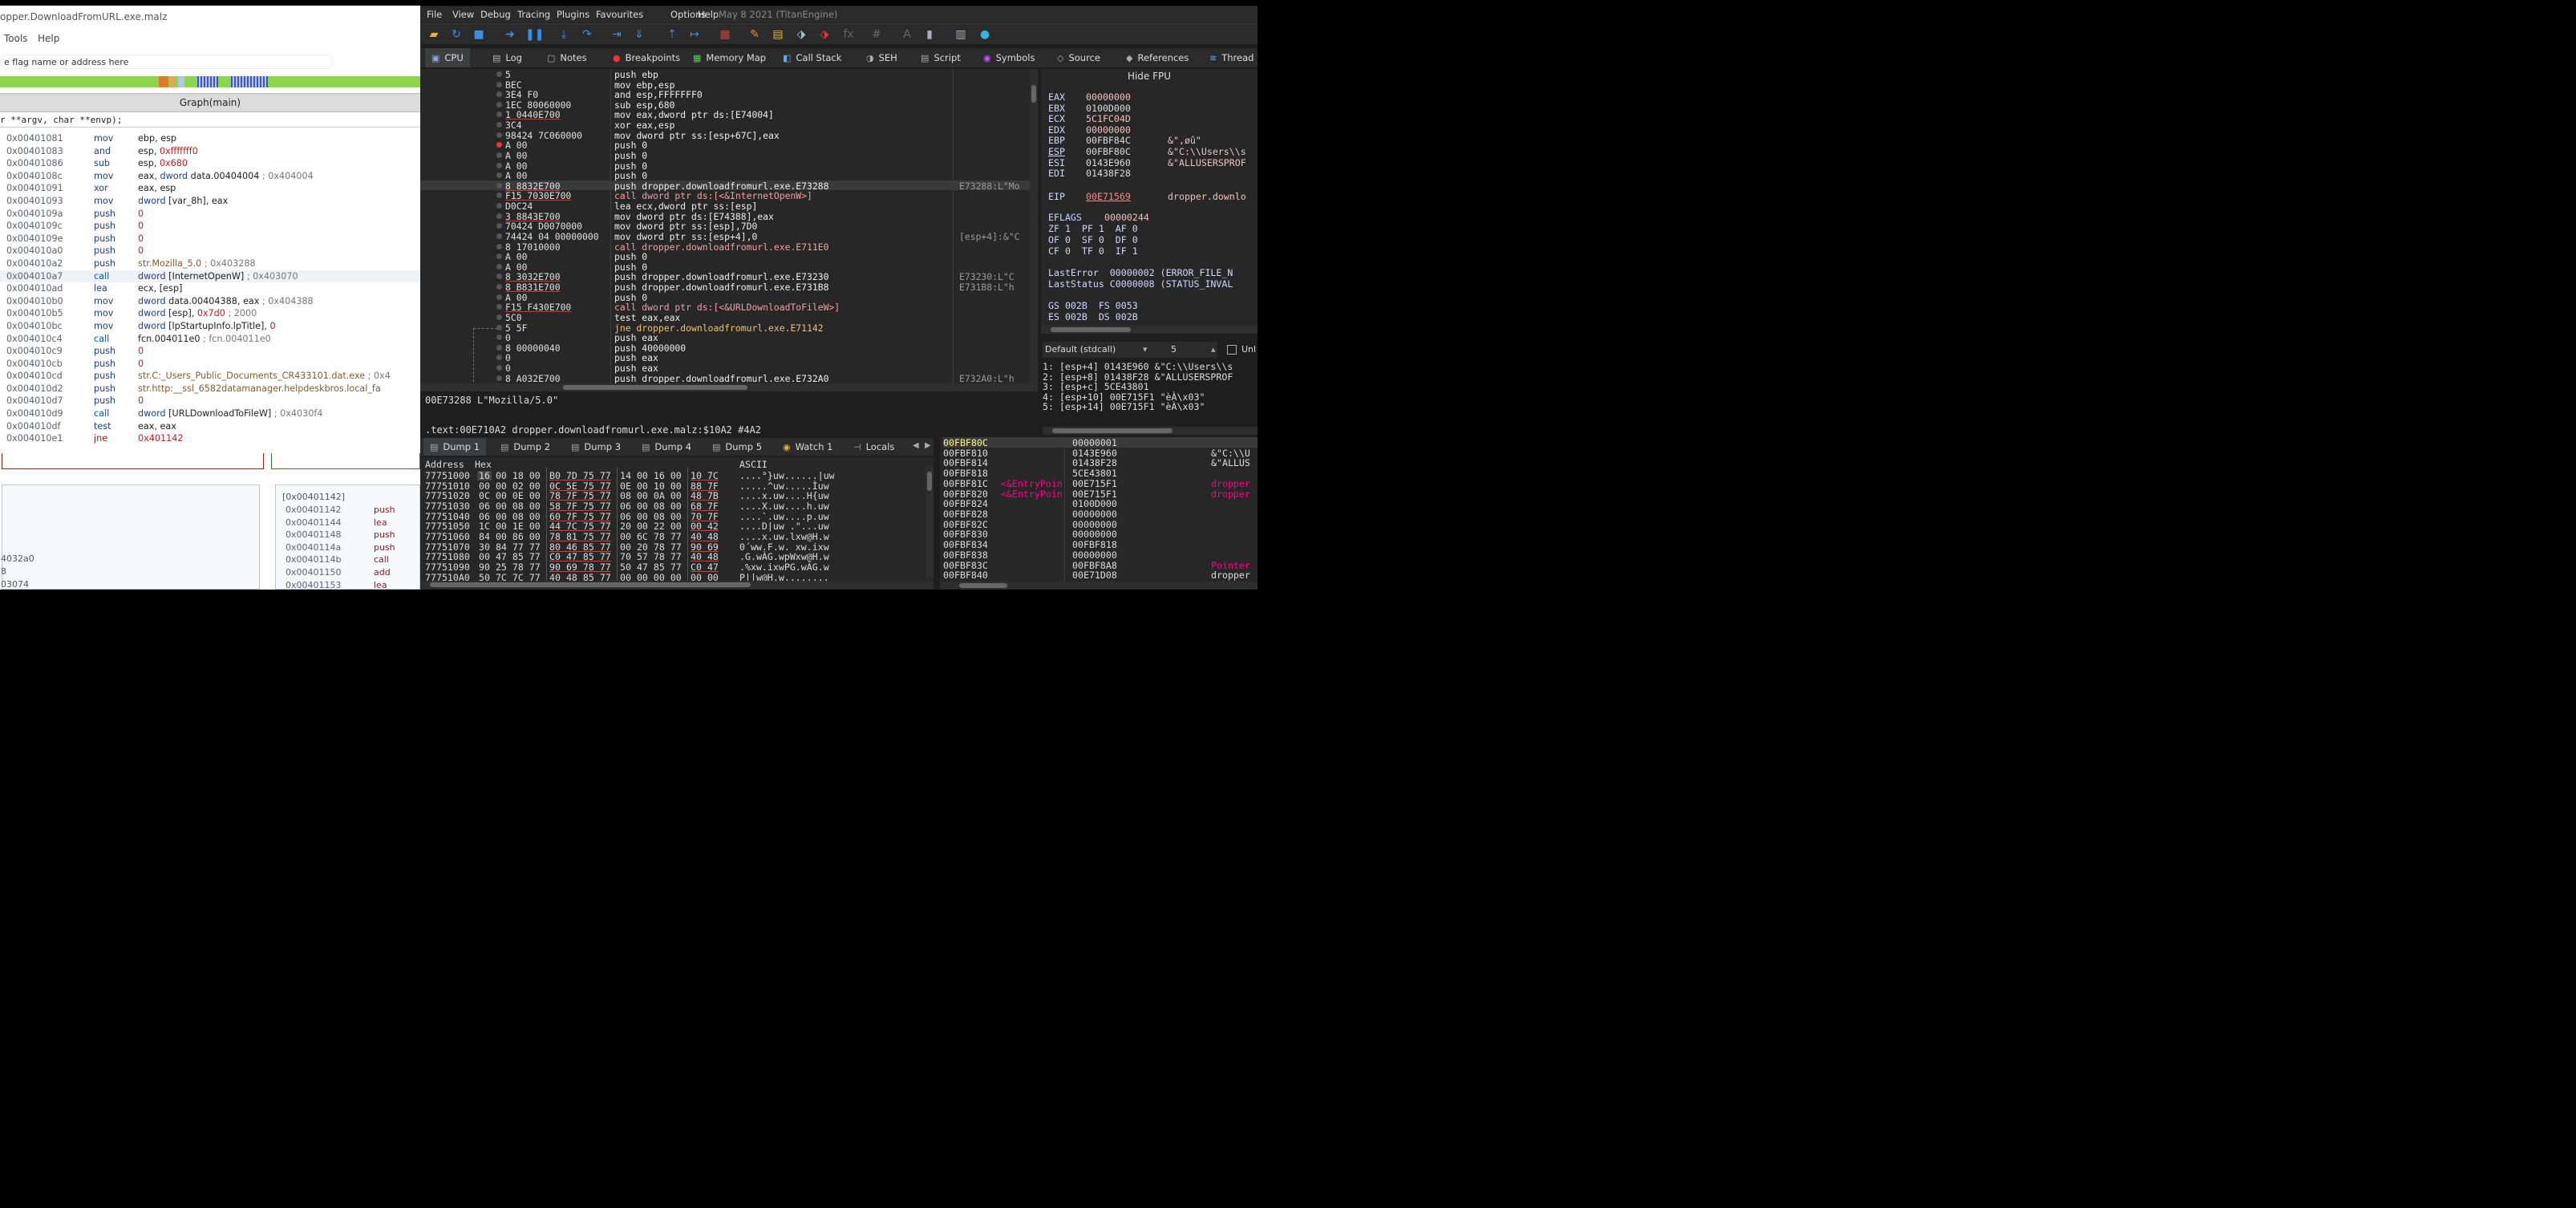 The image size is (2576, 1208). Describe the element at coordinates (434, 34) in the screenshot. I see `open-icon: ▰` at that location.